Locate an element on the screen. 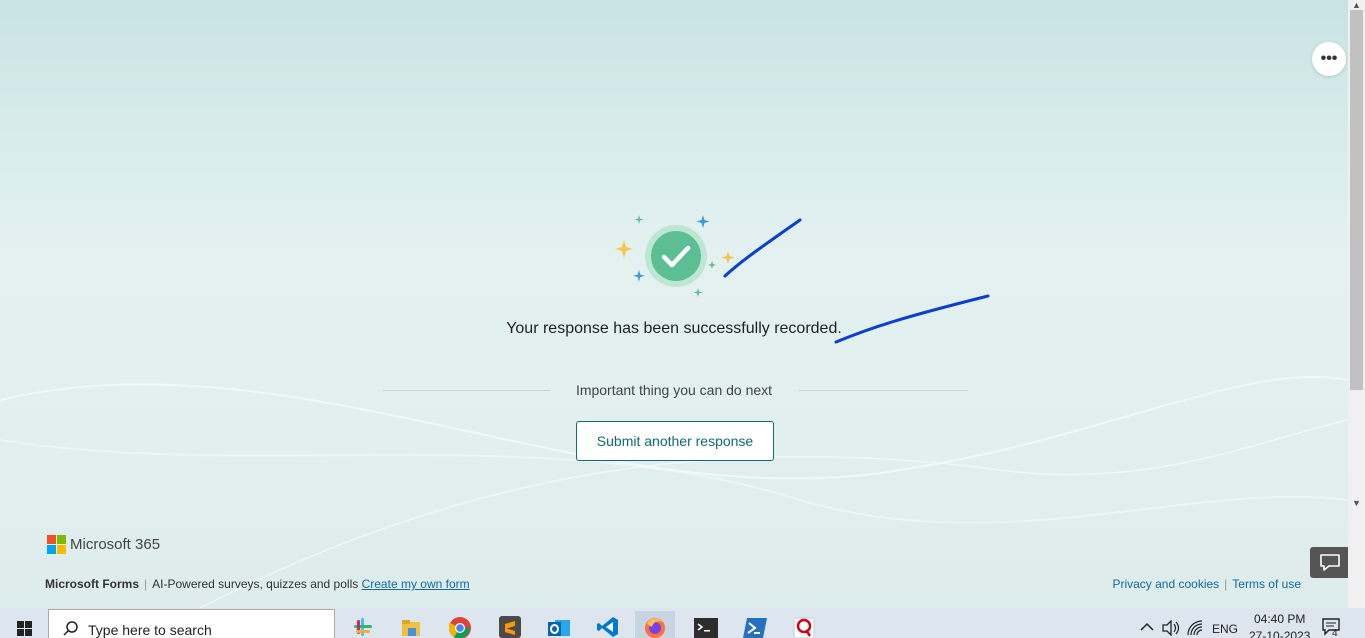 The width and height of the screenshot is (1365, 638). microsoft-logo-icon is located at coordinates (56, 544).